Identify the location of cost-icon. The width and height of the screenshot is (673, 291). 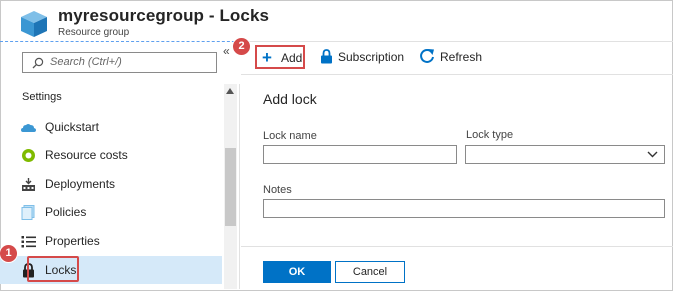
(28, 155).